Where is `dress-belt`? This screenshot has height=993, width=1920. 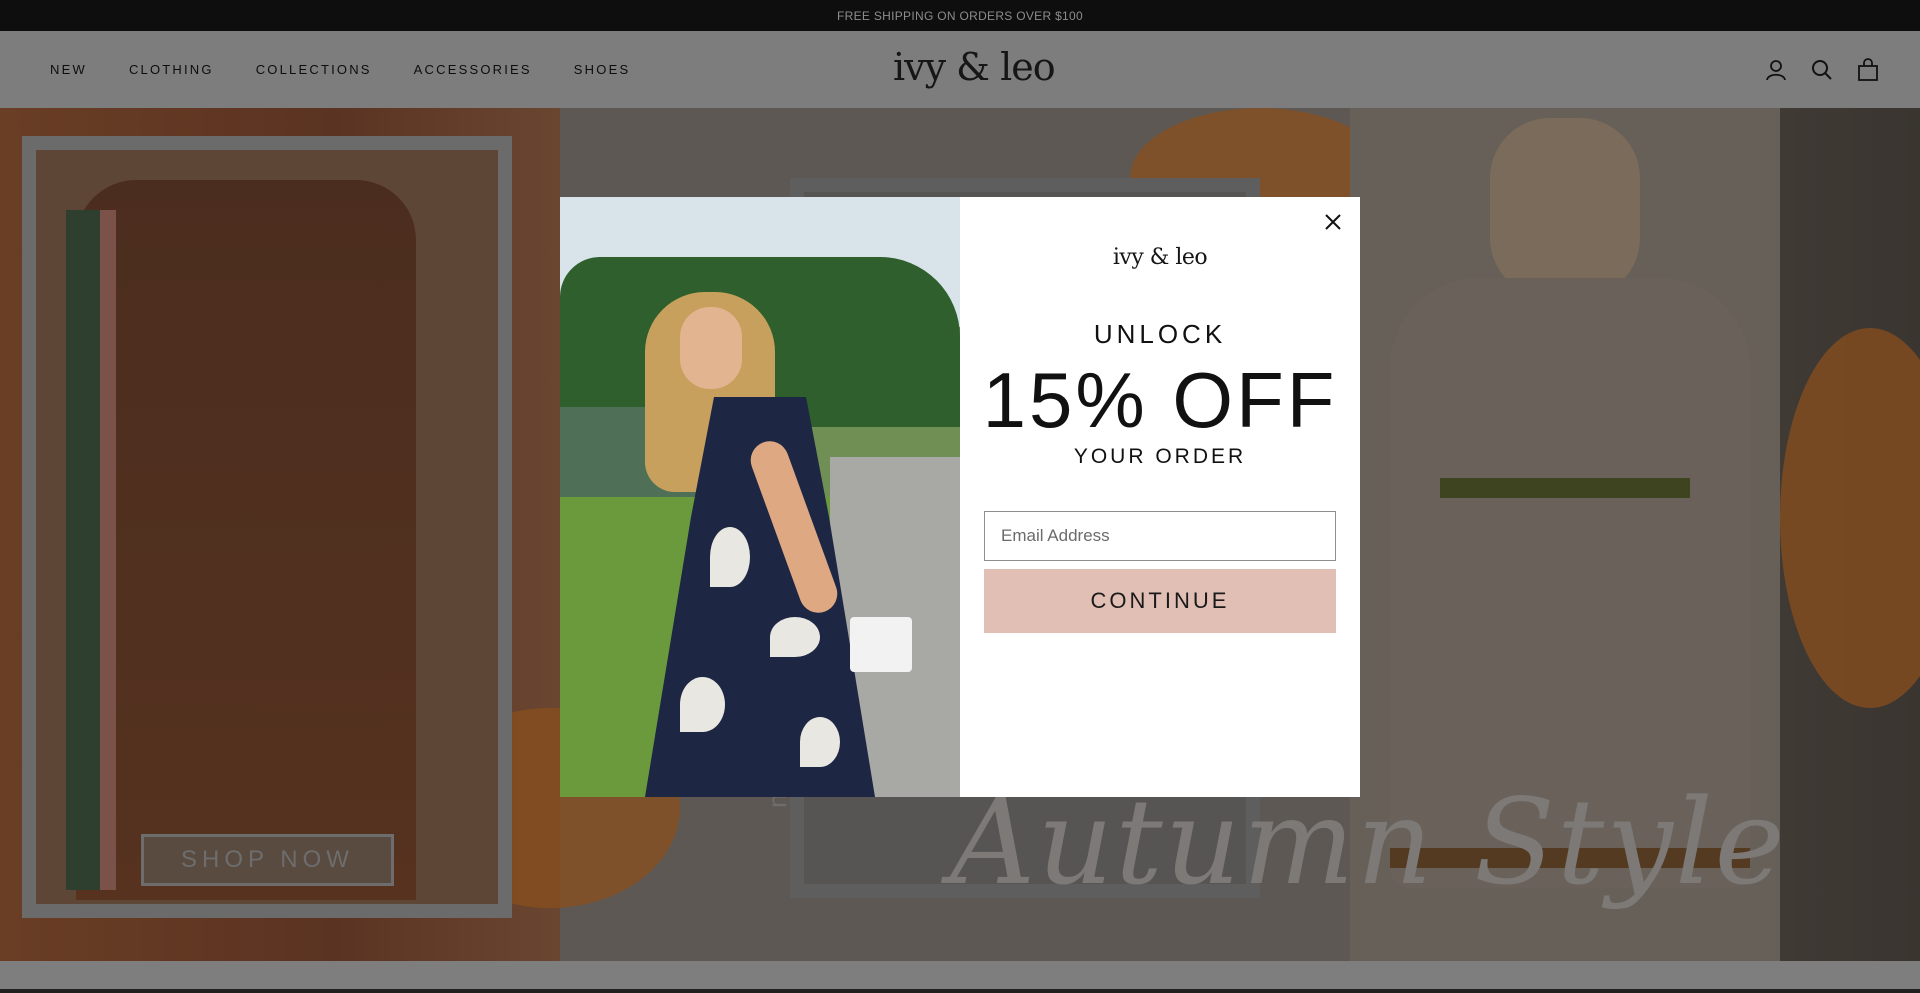 dress-belt is located at coordinates (1565, 488).